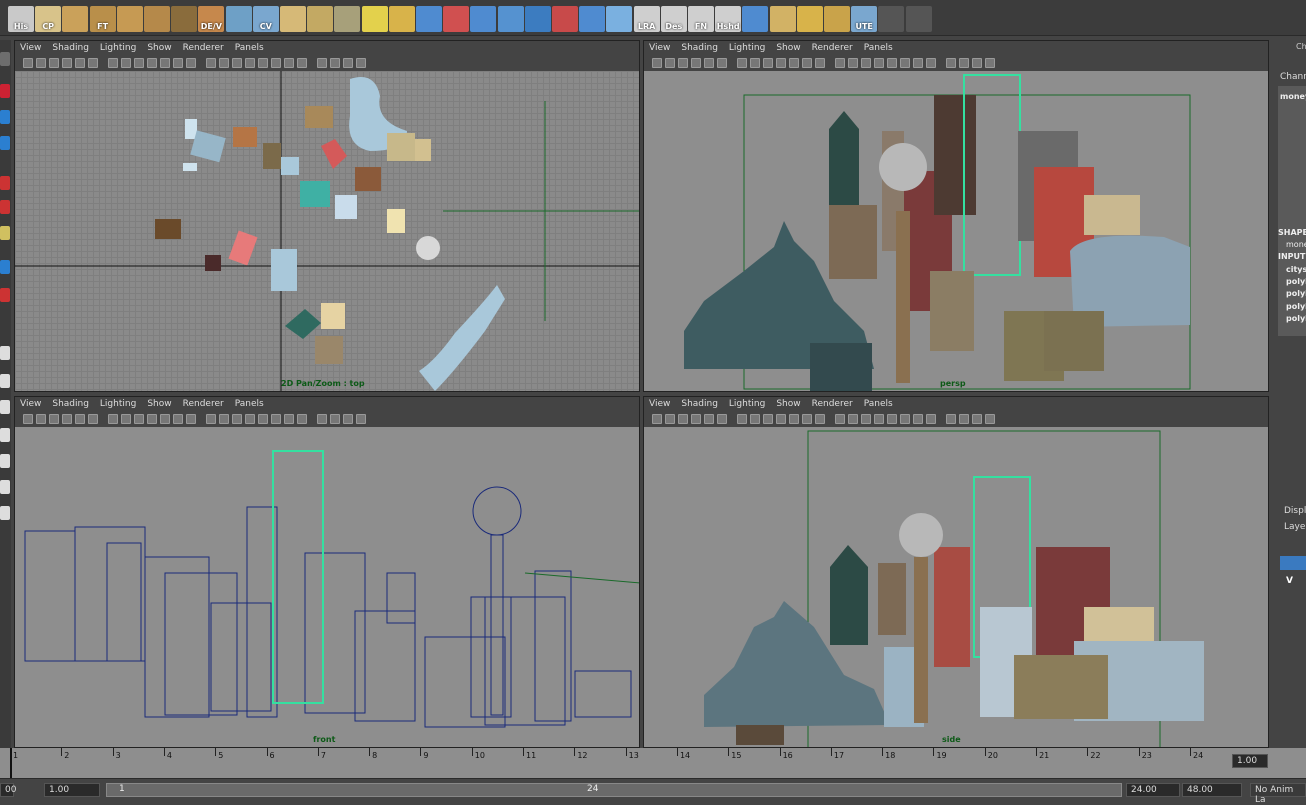  What do you see at coordinates (483, 19) in the screenshot?
I see `edge-blue-icon` at bounding box center [483, 19].